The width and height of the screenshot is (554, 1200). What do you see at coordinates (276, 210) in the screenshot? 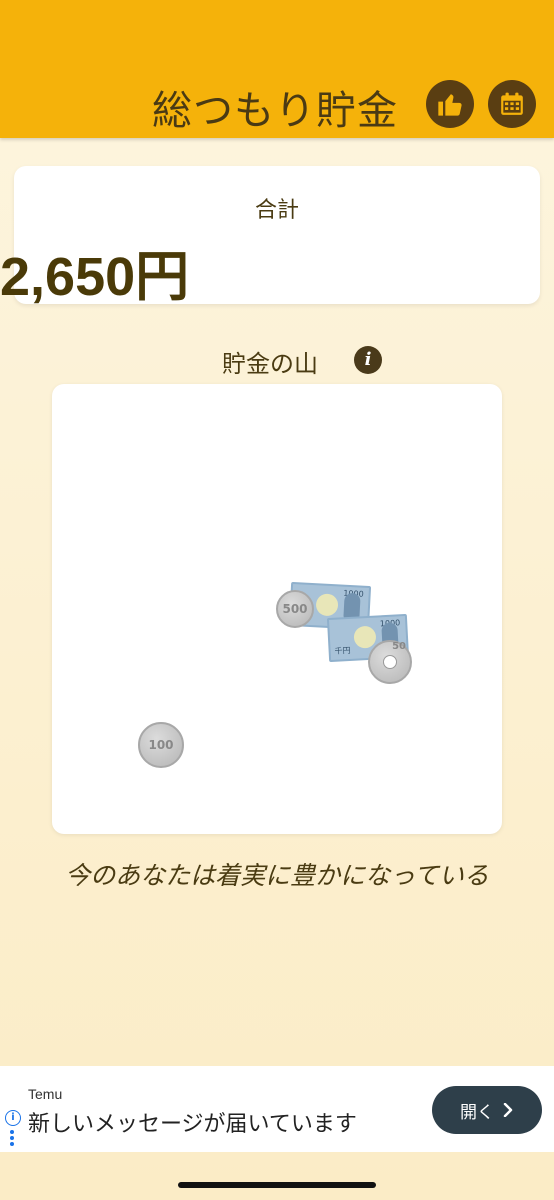
I see `total-label: 合計` at bounding box center [276, 210].